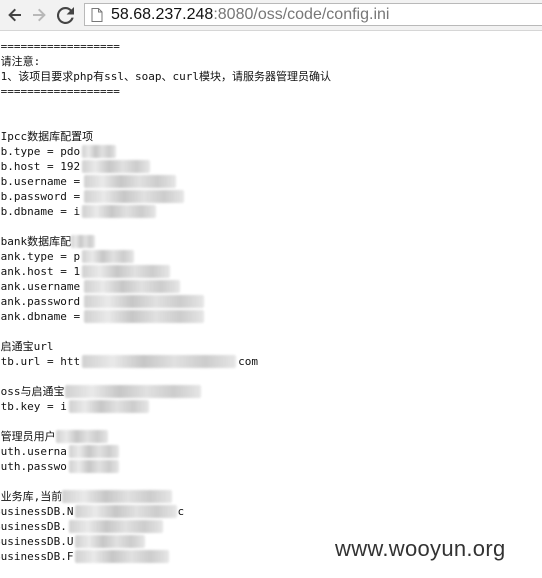  I want to click on config-line: qtb.url = htt com, so click(129, 361).